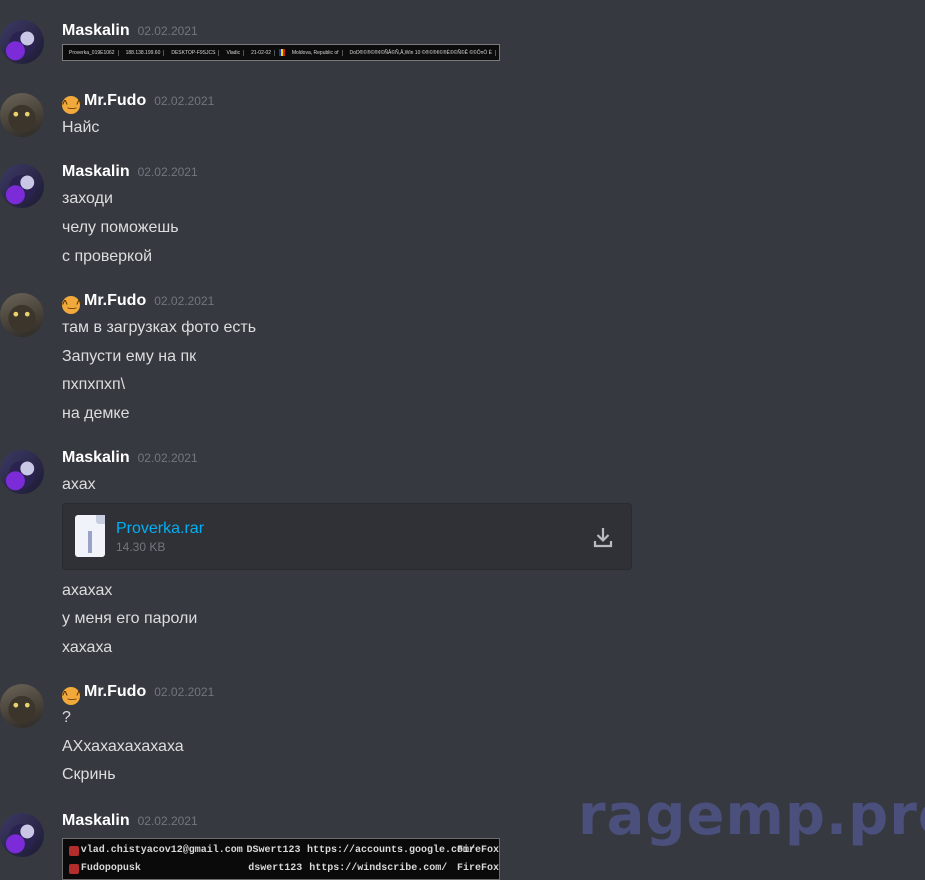 The image size is (925, 880). What do you see at coordinates (94, 384) in the screenshot?
I see `message-text: пхпхпхп\` at bounding box center [94, 384].